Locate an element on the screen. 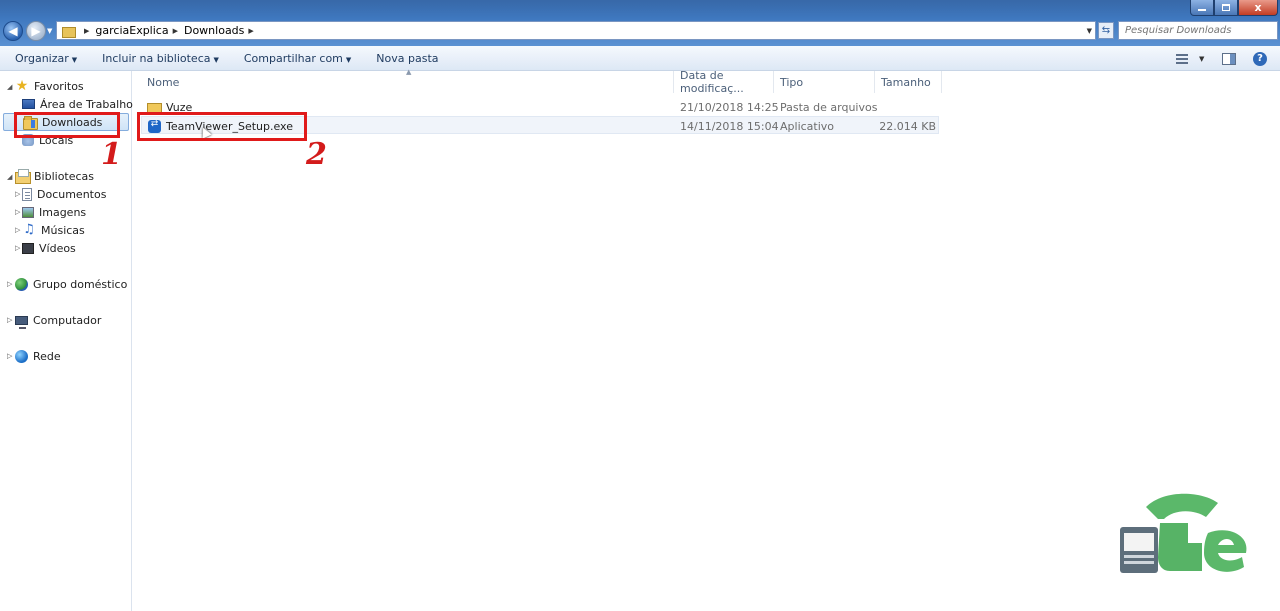 The image size is (1280, 611). nav-item-label: Documentos is located at coordinates (72, 194).